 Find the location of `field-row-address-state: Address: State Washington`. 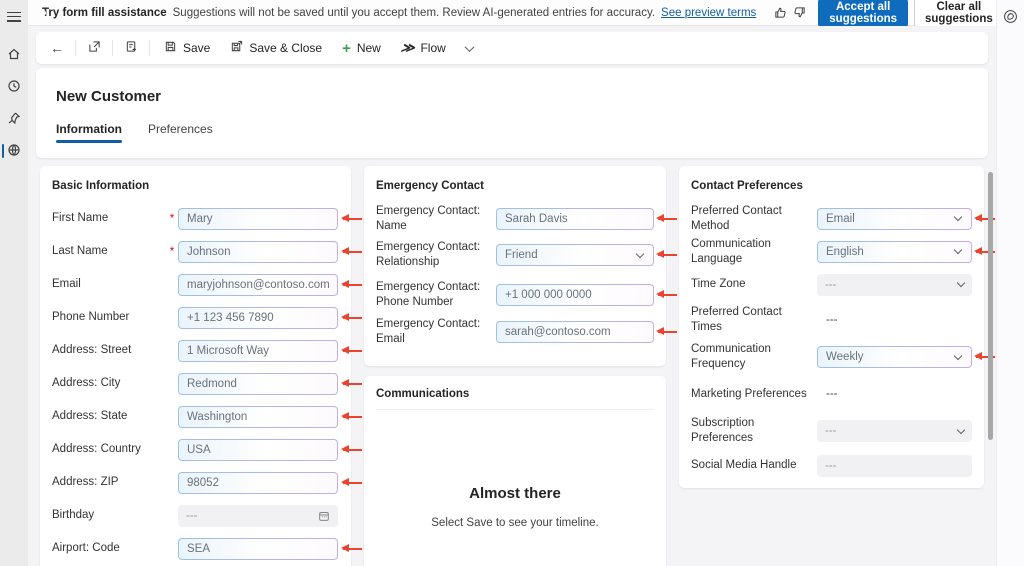

field-row-address-state: Address: State Washington is located at coordinates (207, 416).